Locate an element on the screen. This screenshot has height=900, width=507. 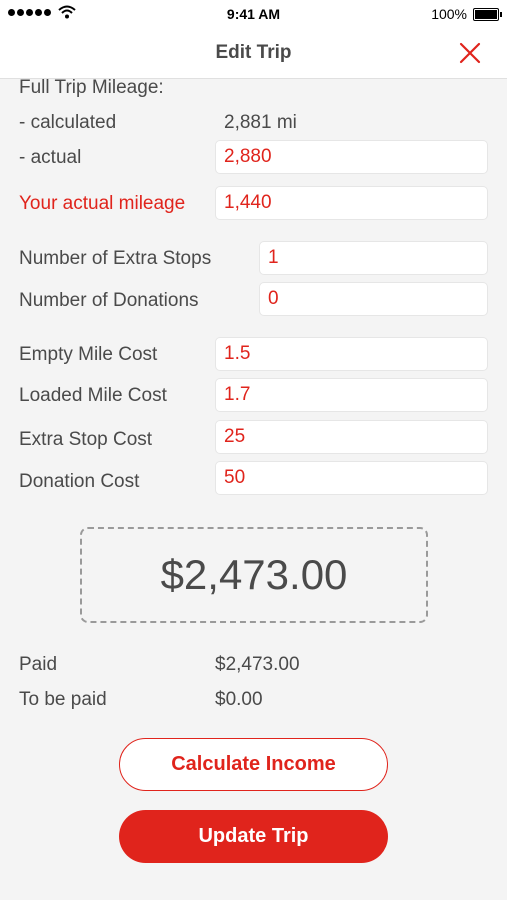
full-trip-mileage-label: Full Trip Mileage: is located at coordinates (91, 87).